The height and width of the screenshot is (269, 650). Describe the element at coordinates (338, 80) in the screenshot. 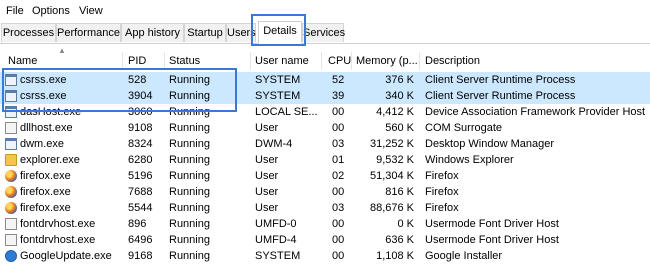

I see `process-cpu: 52` at that location.